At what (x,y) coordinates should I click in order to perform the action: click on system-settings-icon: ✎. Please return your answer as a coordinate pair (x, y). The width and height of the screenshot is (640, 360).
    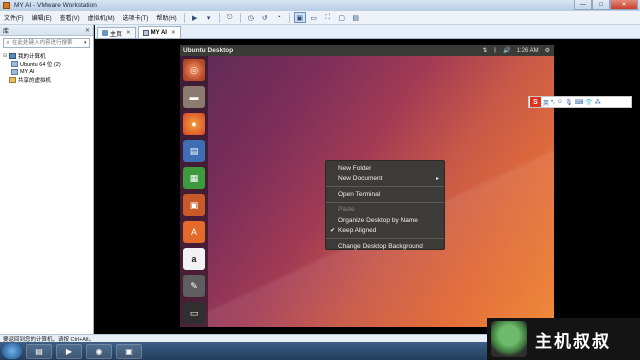
    Looking at the image, I should click on (194, 286).